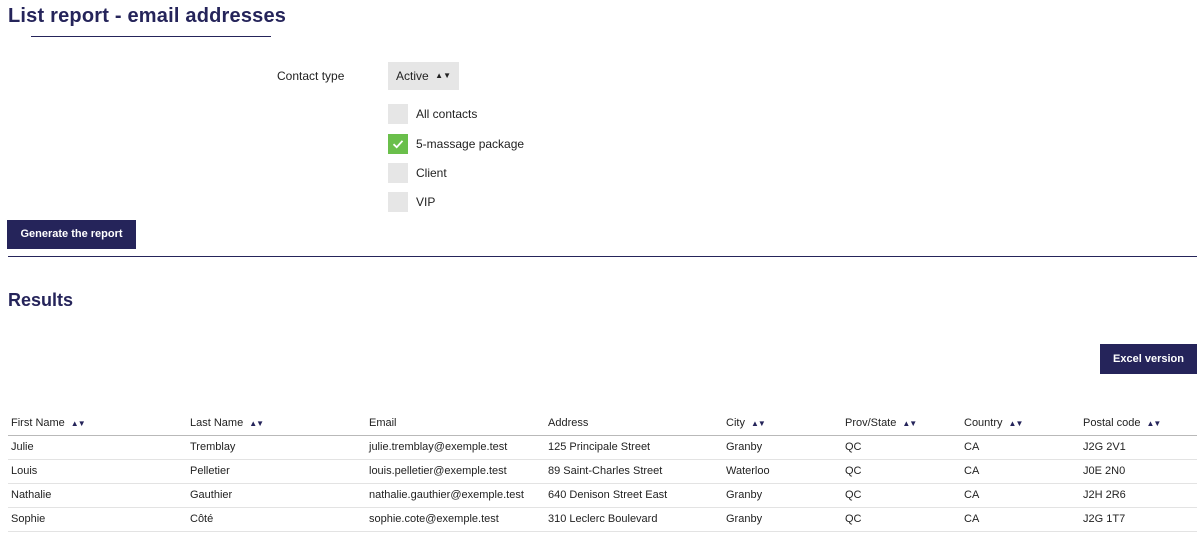 Image resolution: width=1200 pixels, height=537 pixels. Describe the element at coordinates (97, 495) in the screenshot. I see `cell-first-name: Nathalie` at that location.